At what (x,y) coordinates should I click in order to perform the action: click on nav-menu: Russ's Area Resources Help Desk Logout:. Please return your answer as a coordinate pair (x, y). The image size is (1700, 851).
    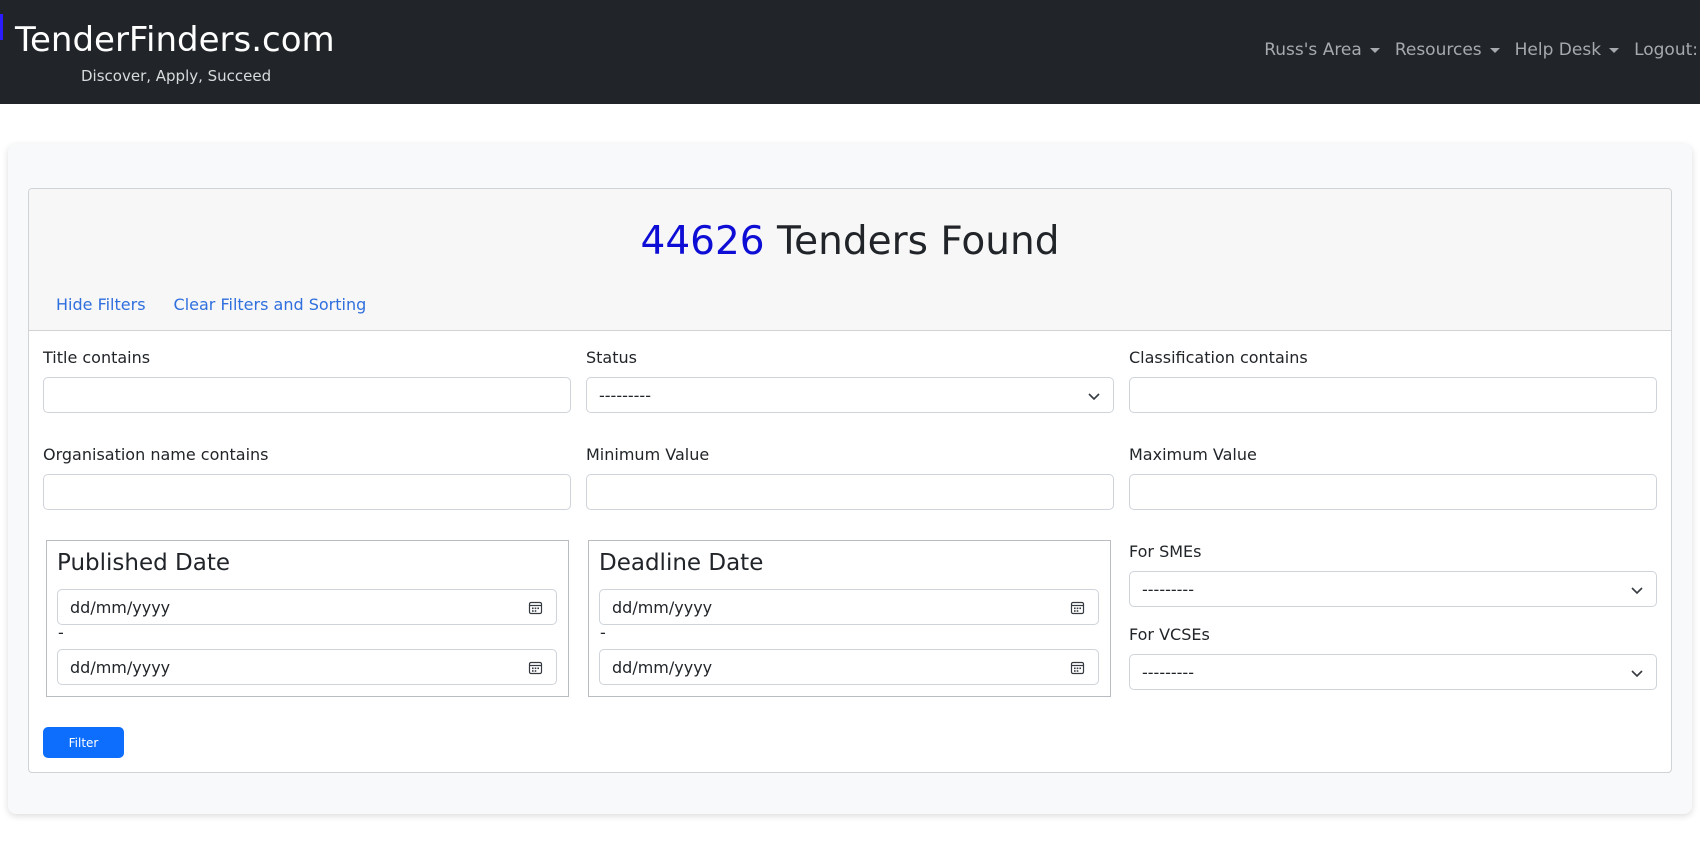
    Looking at the image, I should click on (1473, 50).